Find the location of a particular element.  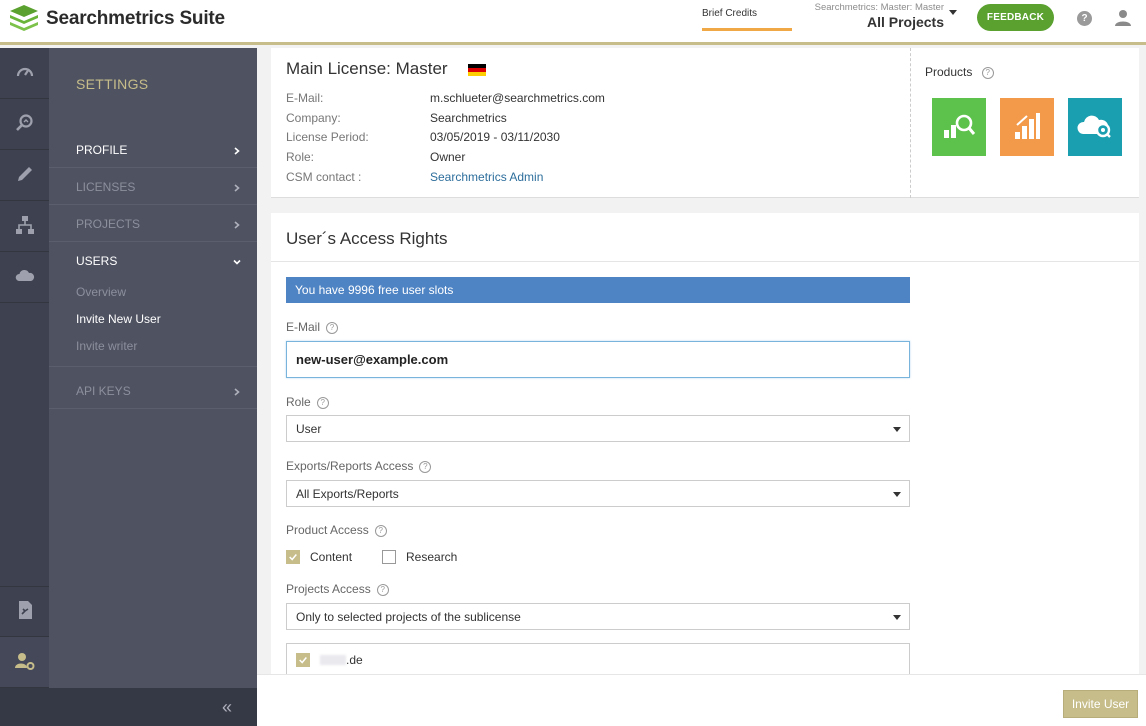

redacted-text is located at coordinates (333, 660).